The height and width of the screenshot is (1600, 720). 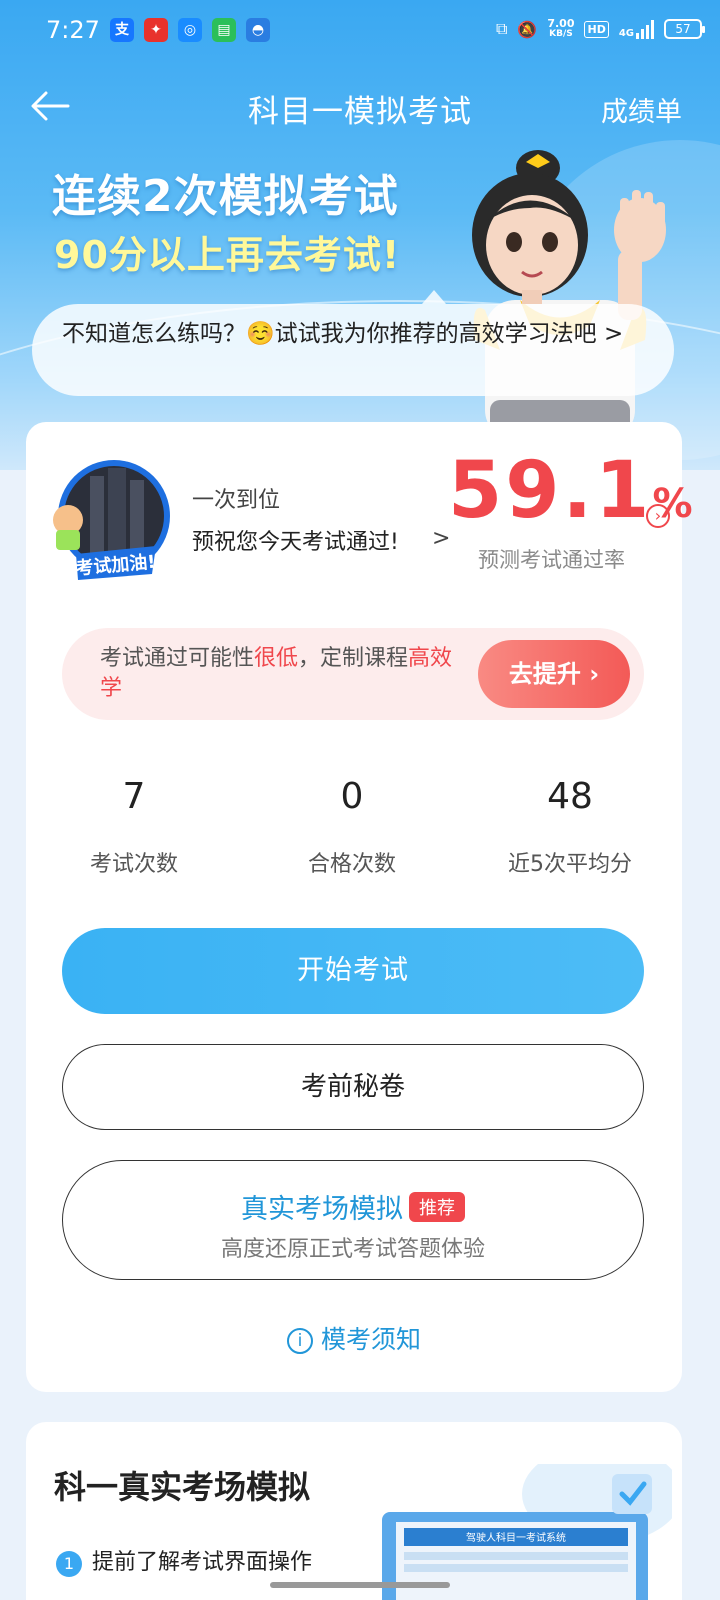 What do you see at coordinates (133, 826) in the screenshot?
I see `stat-exam-count: 7 考试次数` at bounding box center [133, 826].